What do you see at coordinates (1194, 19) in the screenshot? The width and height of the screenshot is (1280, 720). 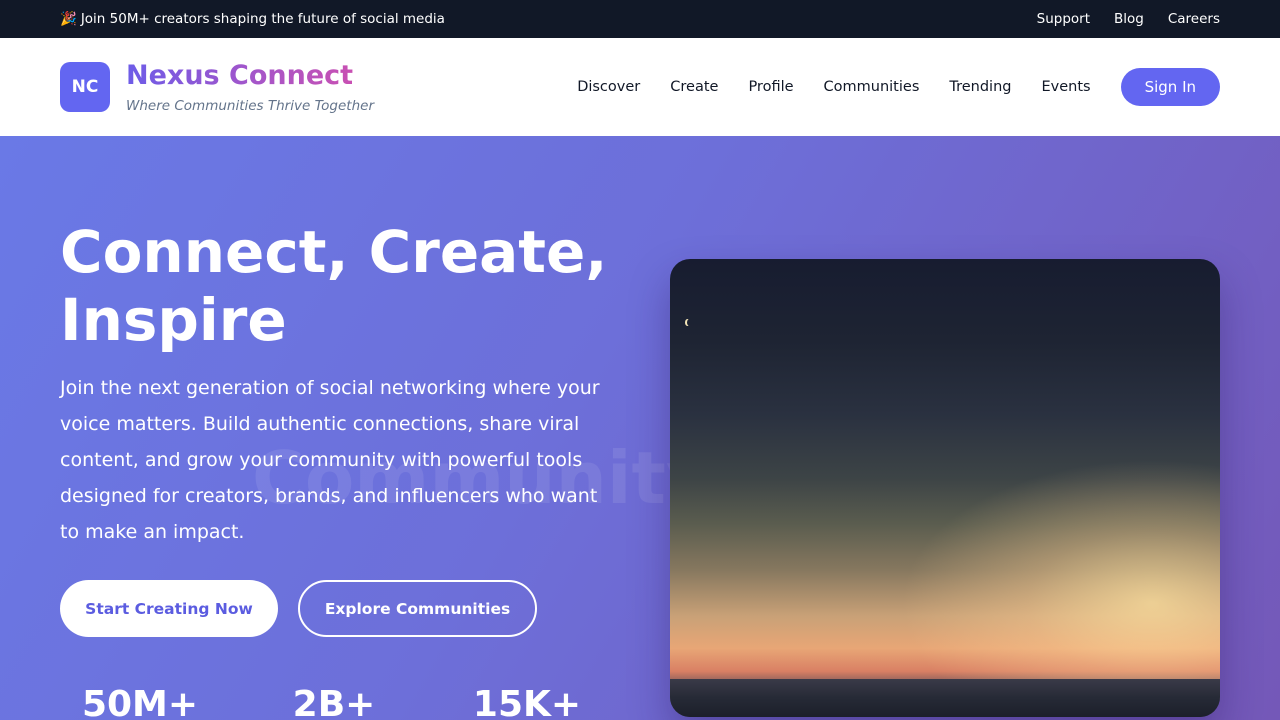 I see `careers-link: Careers` at bounding box center [1194, 19].